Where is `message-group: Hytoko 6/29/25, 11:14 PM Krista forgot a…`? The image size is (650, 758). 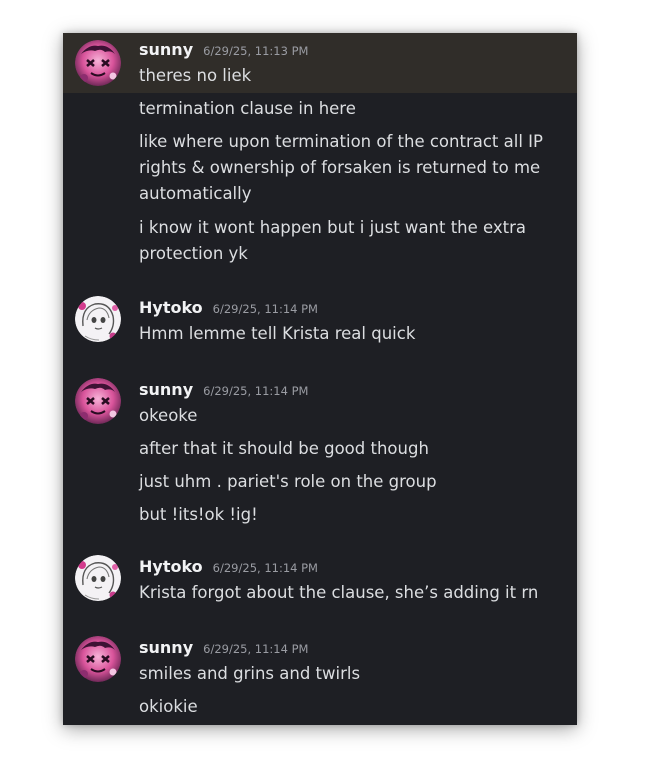
message-group: Hytoko 6/29/25, 11:14 PM Krista forgot a… is located at coordinates (320, 585).